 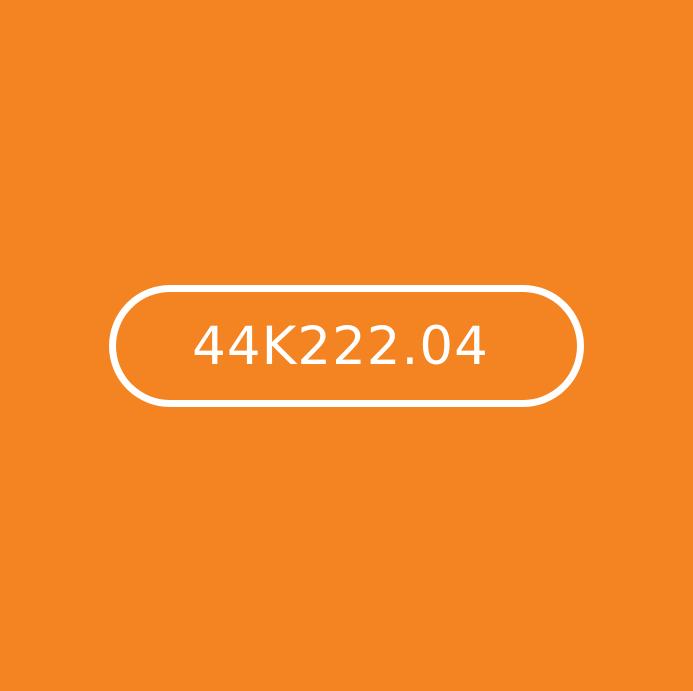 I want to click on license-plate-badge: 44K222.04, so click(x=346, y=346).